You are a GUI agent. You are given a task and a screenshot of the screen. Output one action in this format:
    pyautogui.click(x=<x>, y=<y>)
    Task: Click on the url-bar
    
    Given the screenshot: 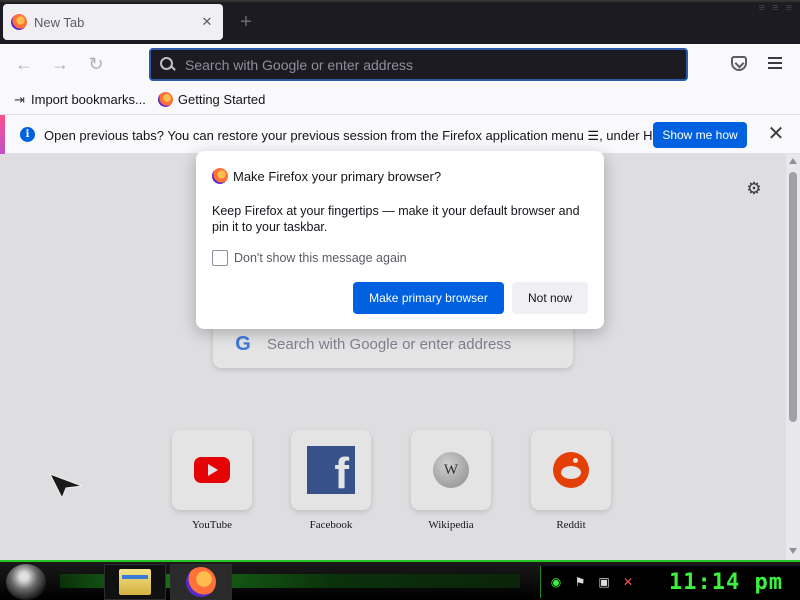 What is the action you would take?
    pyautogui.click(x=418, y=64)
    